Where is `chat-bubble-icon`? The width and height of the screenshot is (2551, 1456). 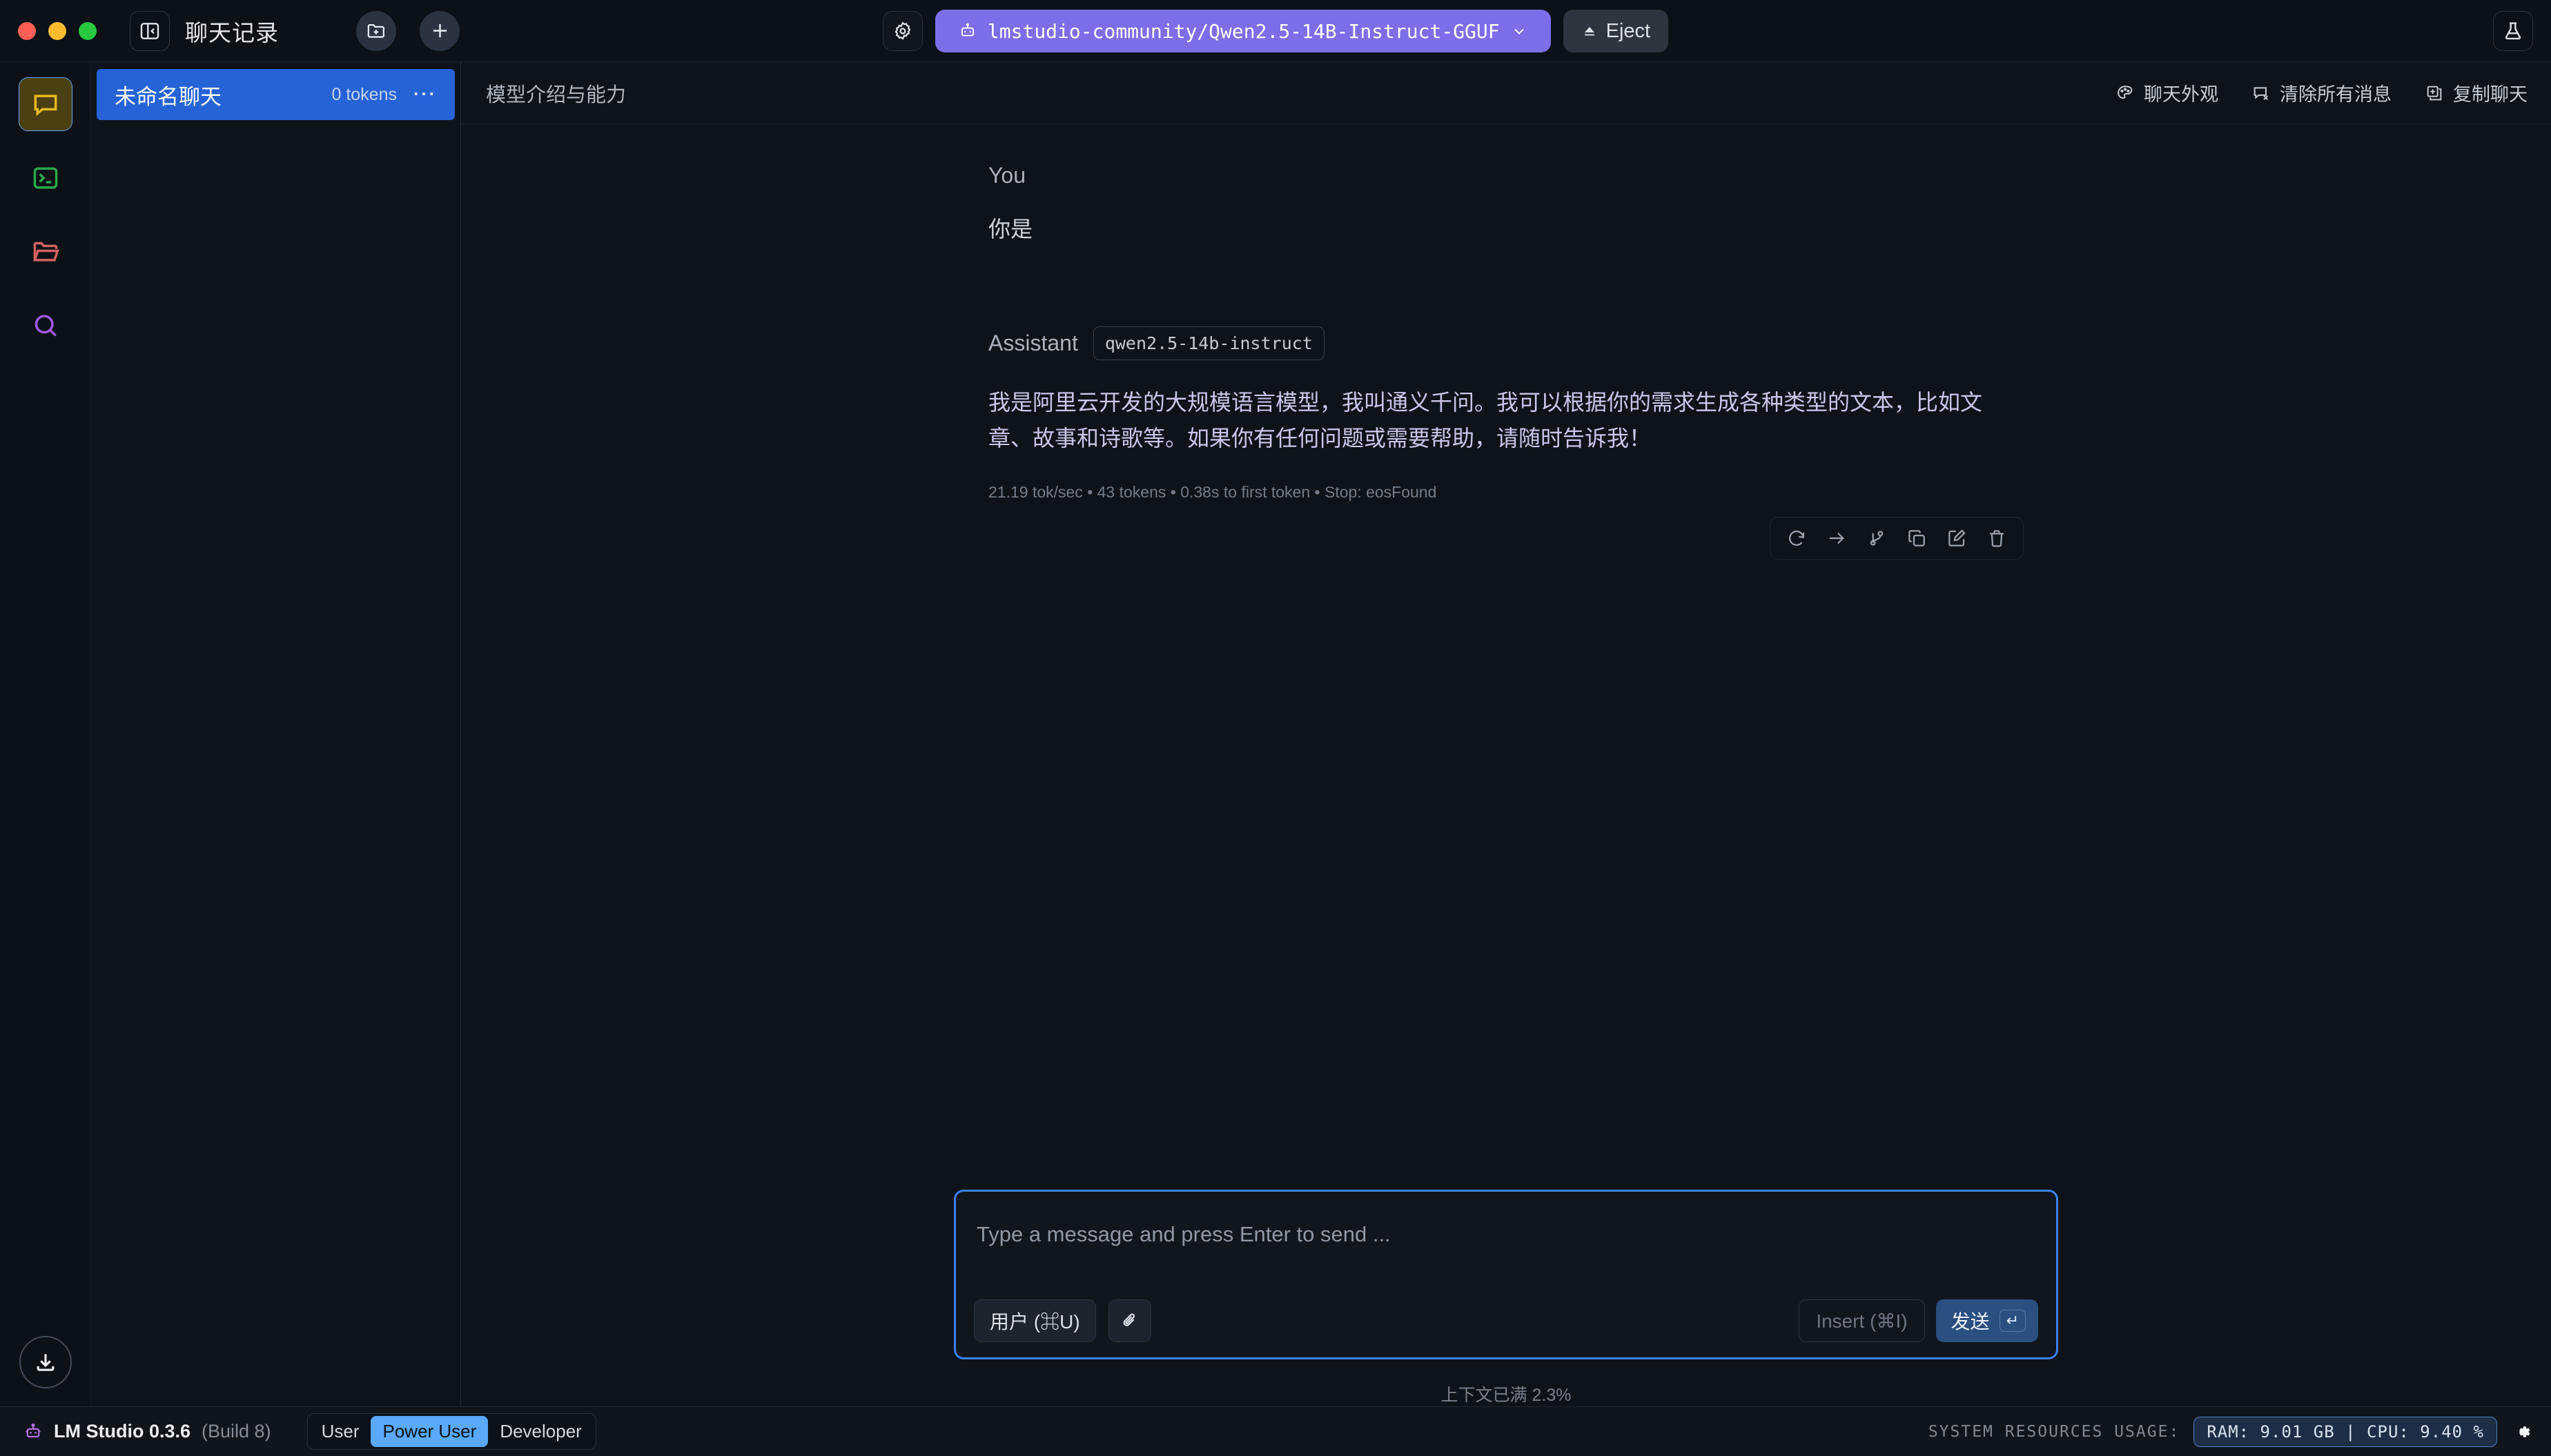
chat-bubble-icon is located at coordinates (45, 106).